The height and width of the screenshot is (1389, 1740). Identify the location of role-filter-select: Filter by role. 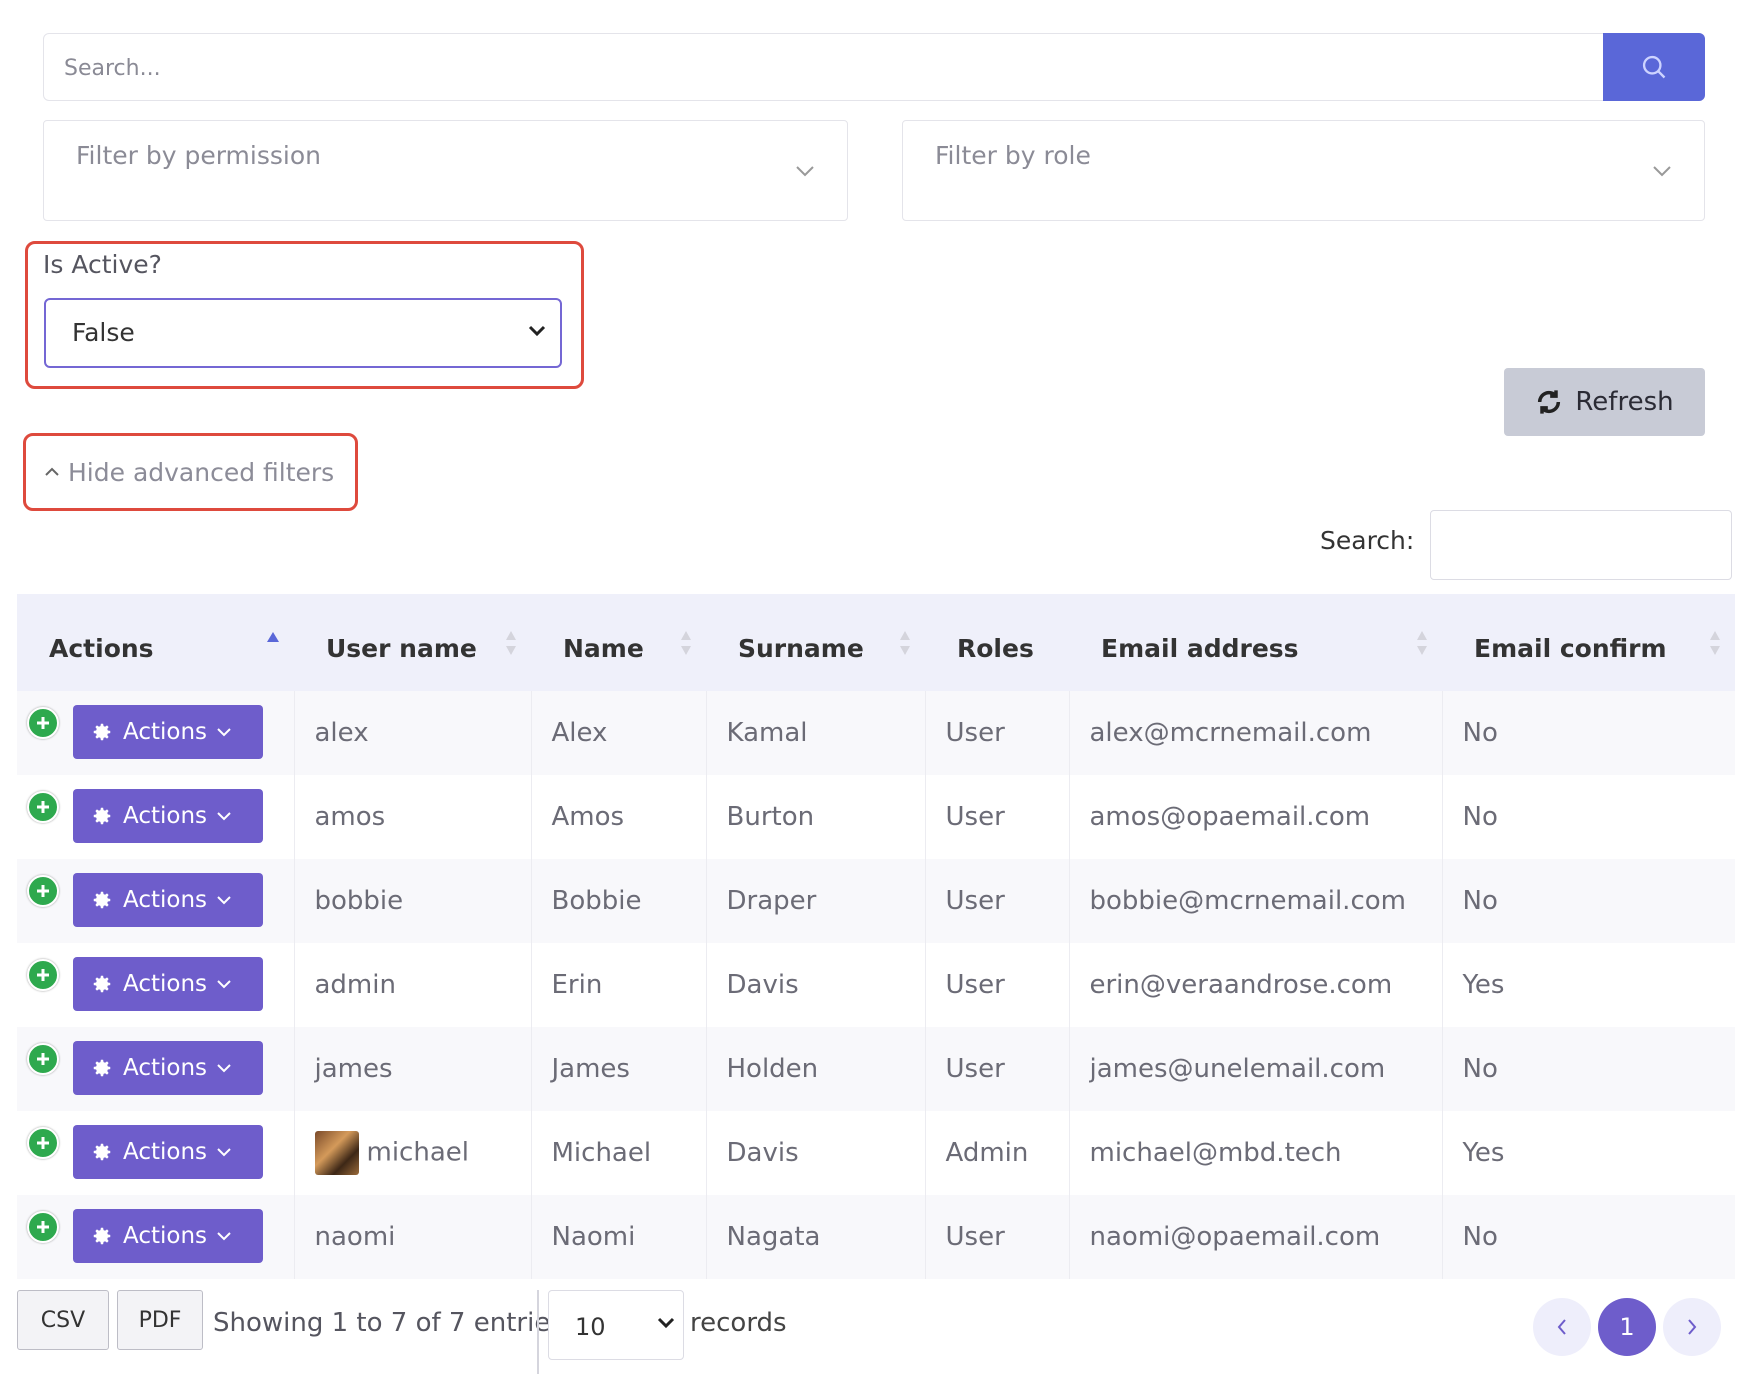
(1303, 170).